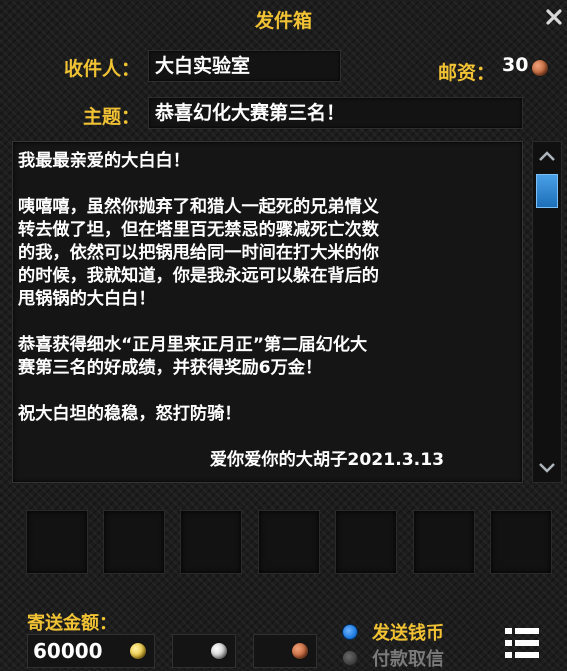  I want to click on postage-label: 邮资：, so click(467, 73).